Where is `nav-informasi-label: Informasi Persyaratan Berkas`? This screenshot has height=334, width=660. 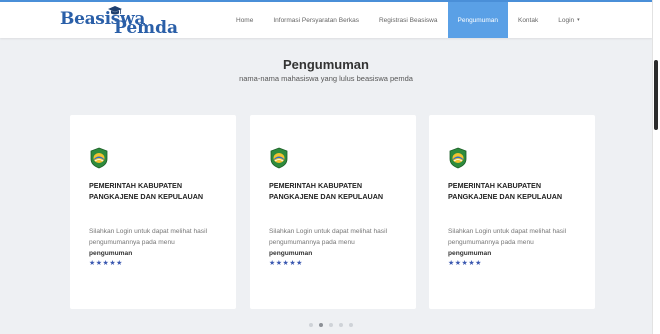 nav-informasi-label: Informasi Persyaratan Berkas is located at coordinates (316, 20).